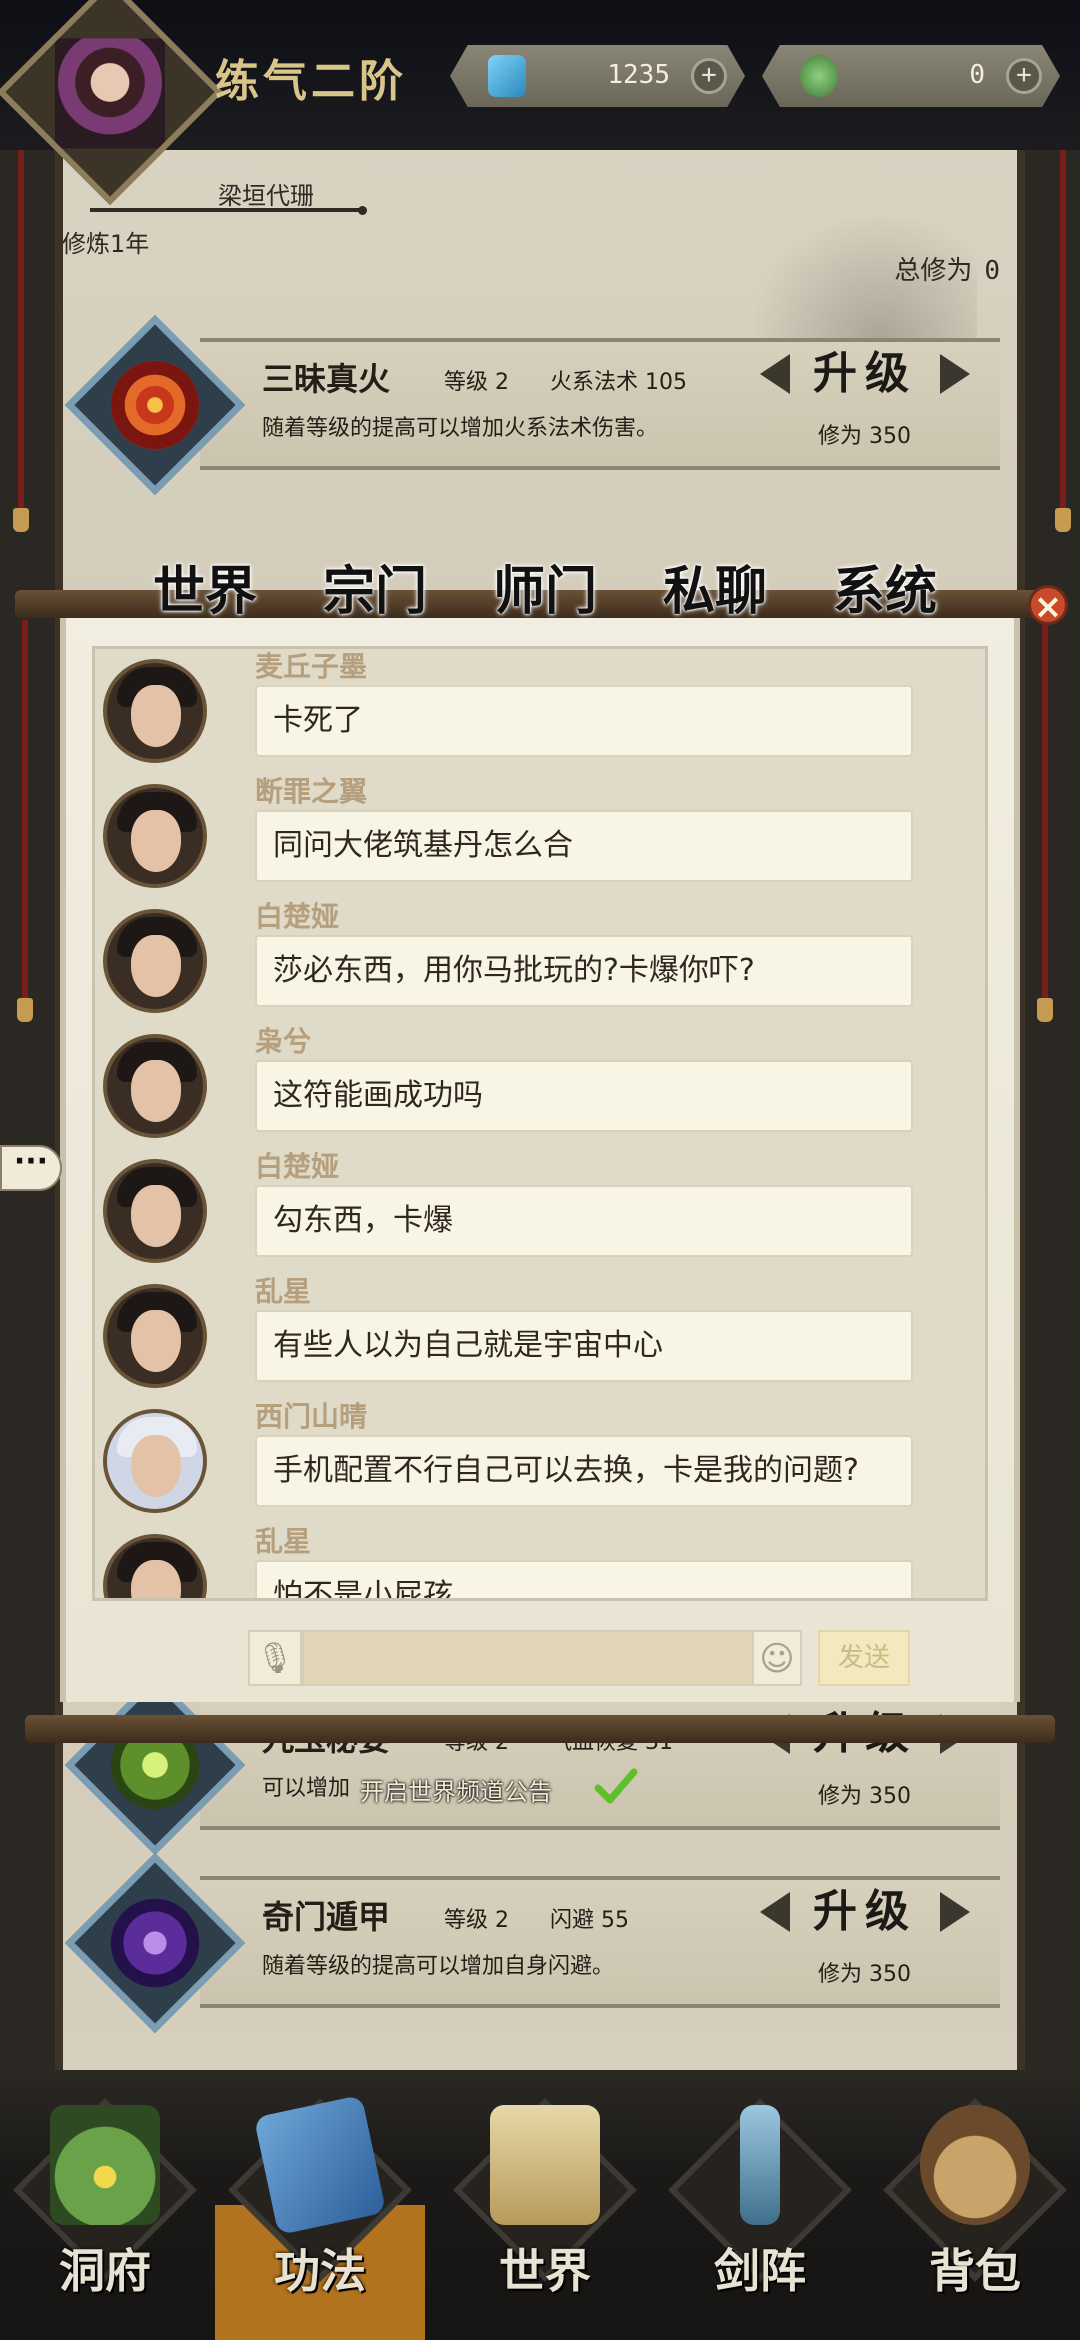 The image size is (1080, 2340). I want to click on add-spirit-stone-button: +, so click(1024, 76).